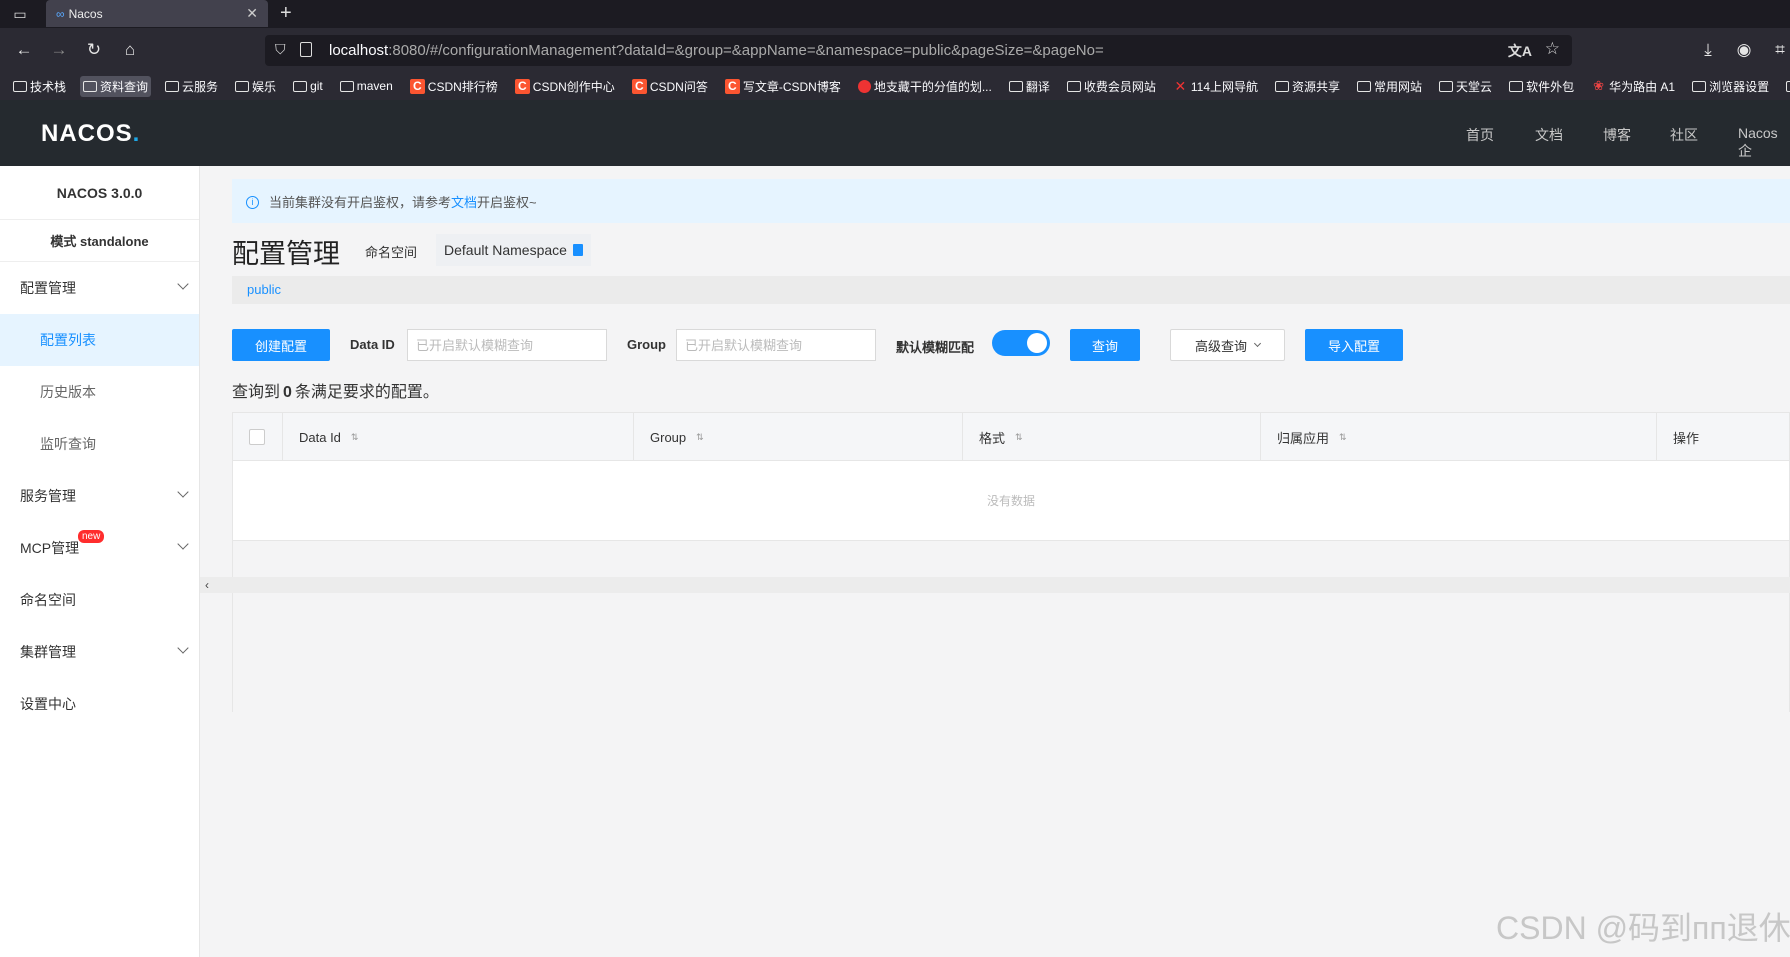 The height and width of the screenshot is (957, 1790). I want to click on bookmark-item: ❀ 华为路由 A1, so click(1633, 86).